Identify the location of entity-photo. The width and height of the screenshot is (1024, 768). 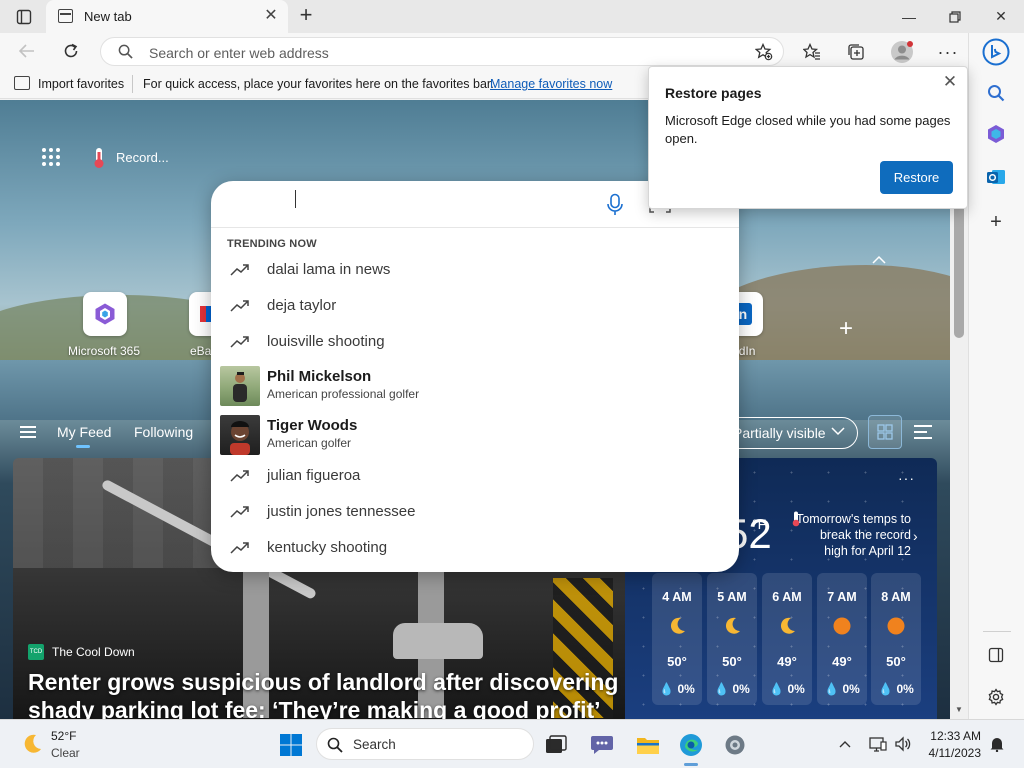
(240, 386).